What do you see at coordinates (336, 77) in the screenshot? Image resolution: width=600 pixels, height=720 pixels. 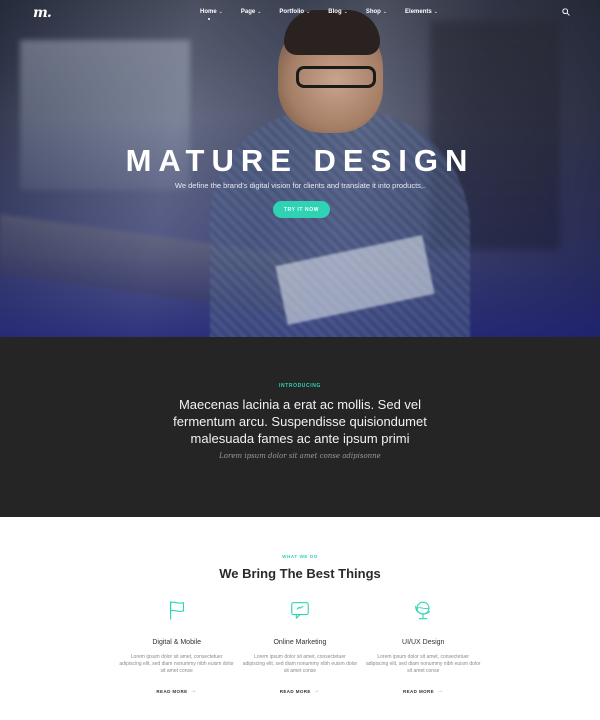 I see `hero-person-glasses` at bounding box center [336, 77].